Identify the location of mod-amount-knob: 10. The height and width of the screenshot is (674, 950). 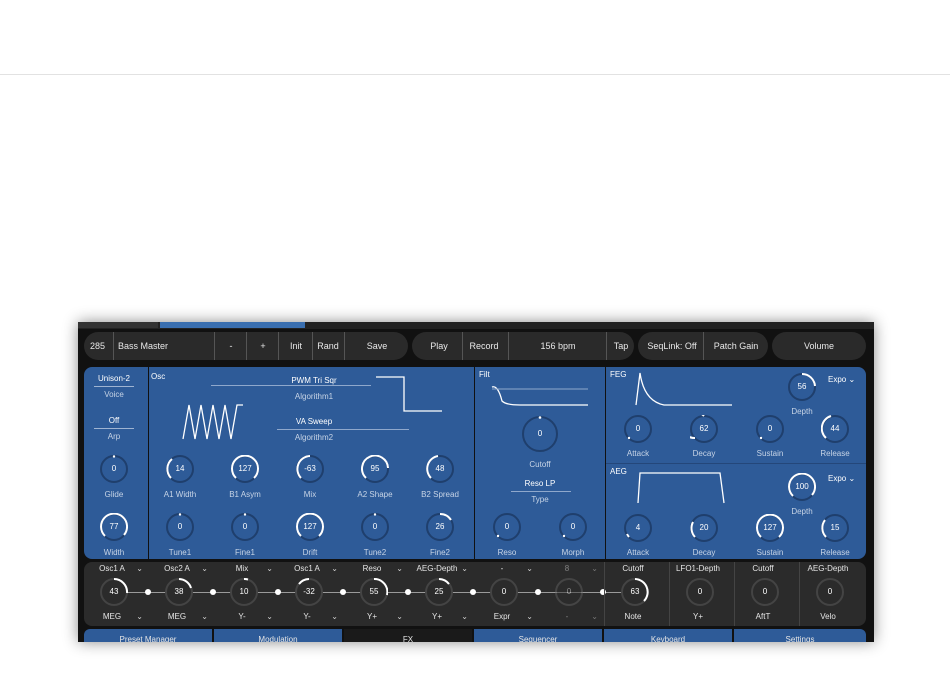
(244, 592).